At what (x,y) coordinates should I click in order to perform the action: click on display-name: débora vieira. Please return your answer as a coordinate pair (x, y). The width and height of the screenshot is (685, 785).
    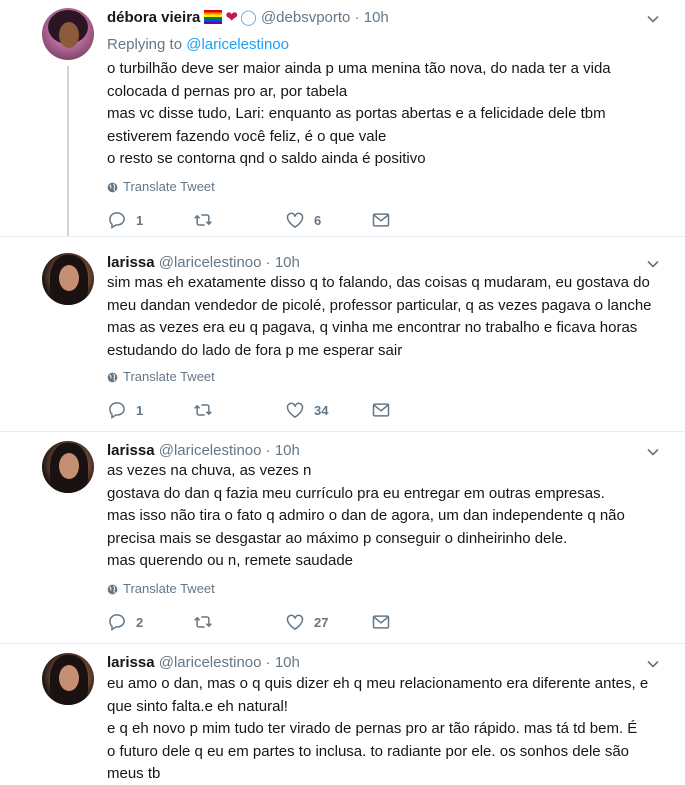
    Looking at the image, I should click on (153, 17).